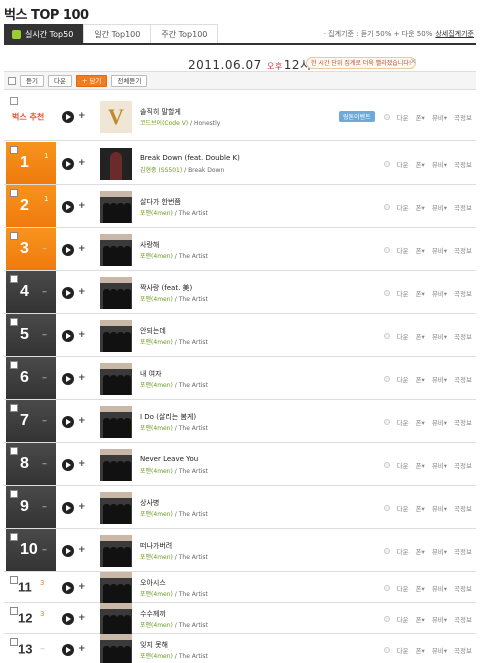  I want to click on add-button: + 담기, so click(91, 80).